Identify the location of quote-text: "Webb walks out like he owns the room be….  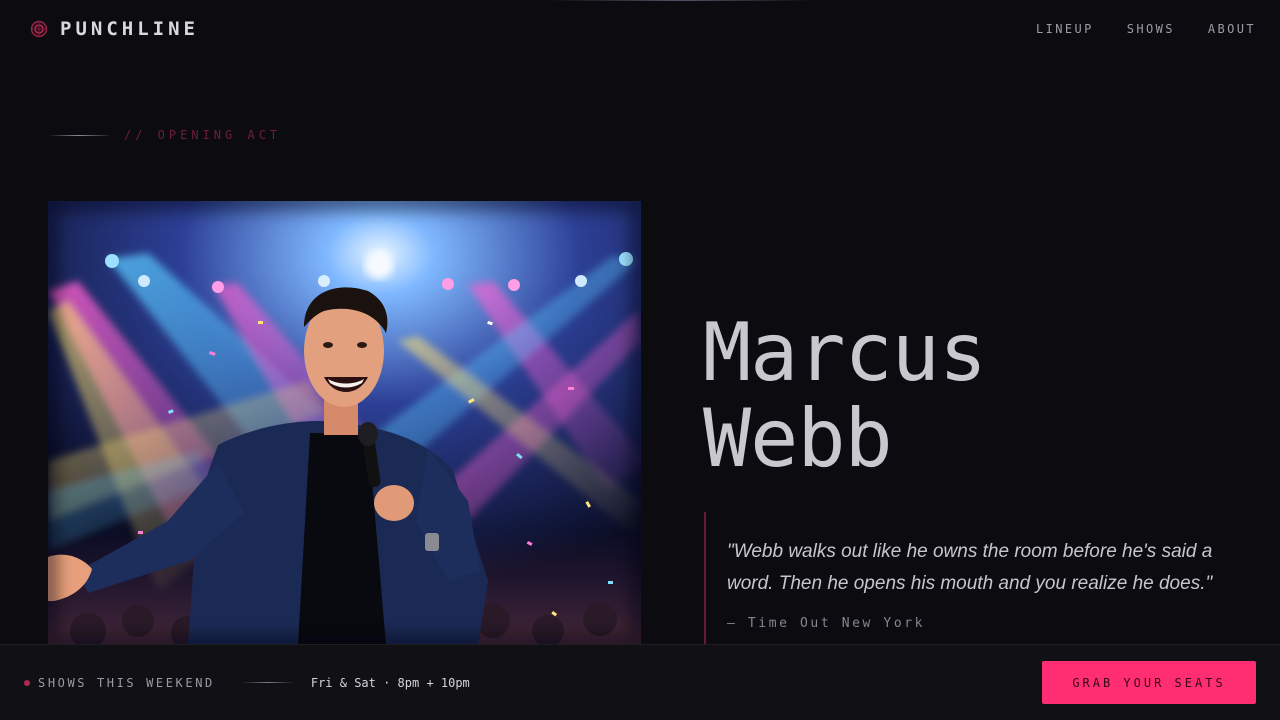
(970, 567).